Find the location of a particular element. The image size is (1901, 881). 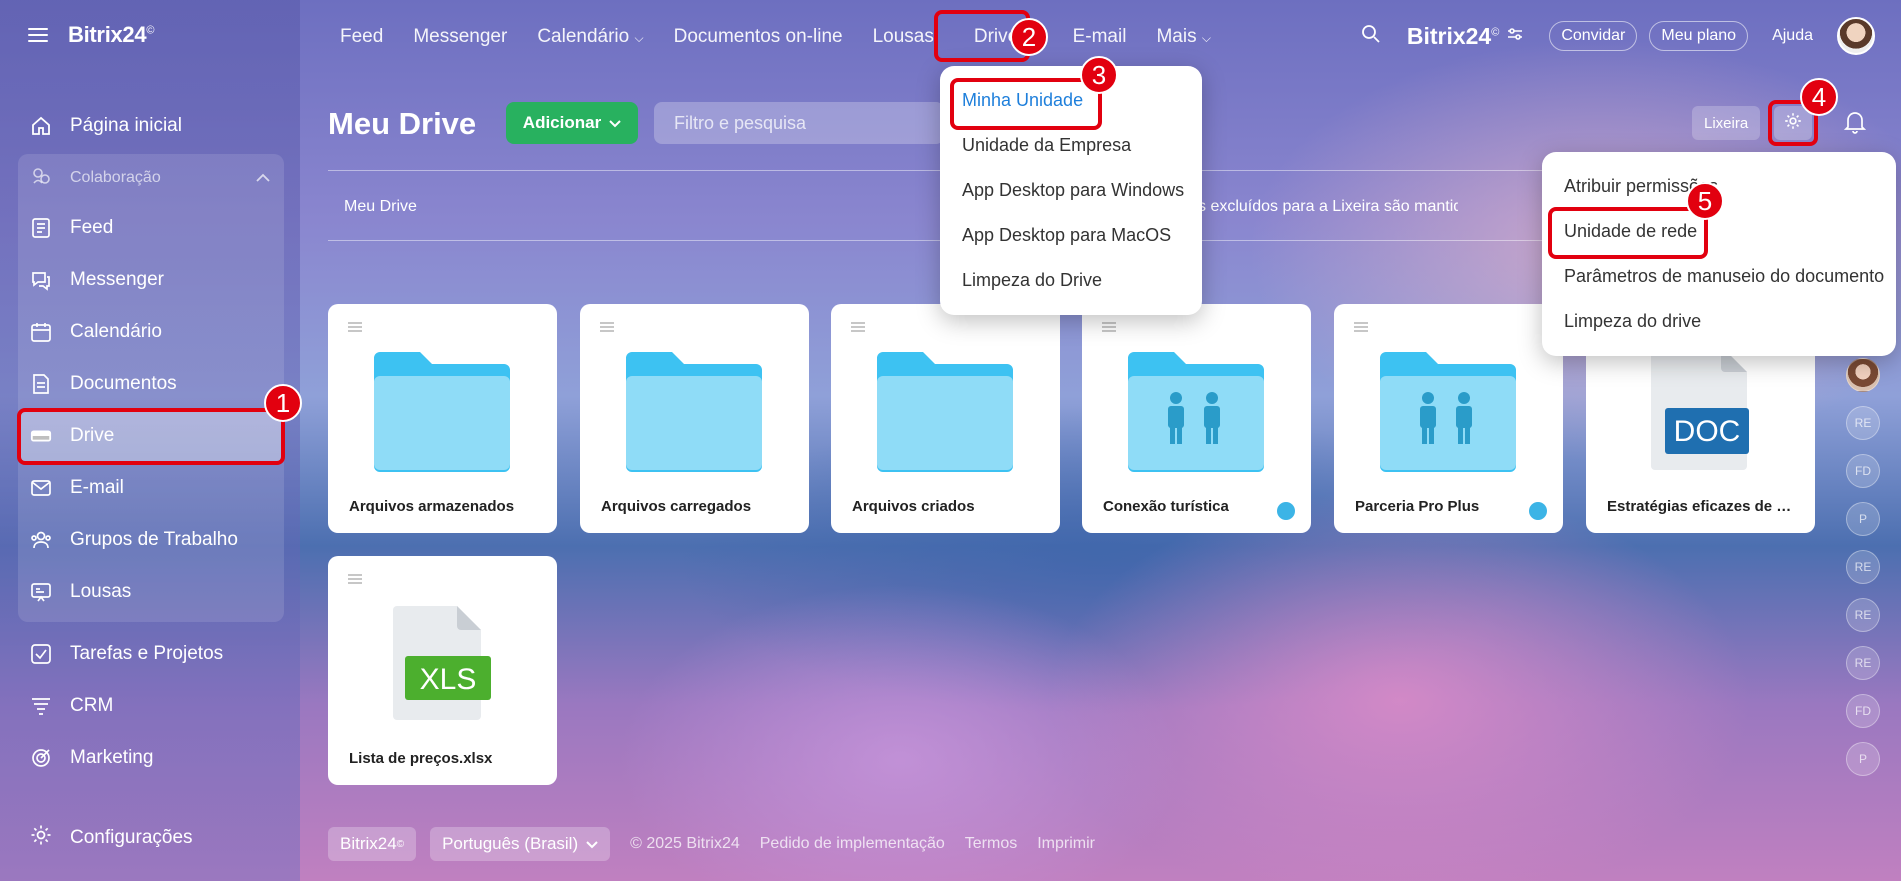

footer-link-print: Imprimir is located at coordinates (1066, 844).